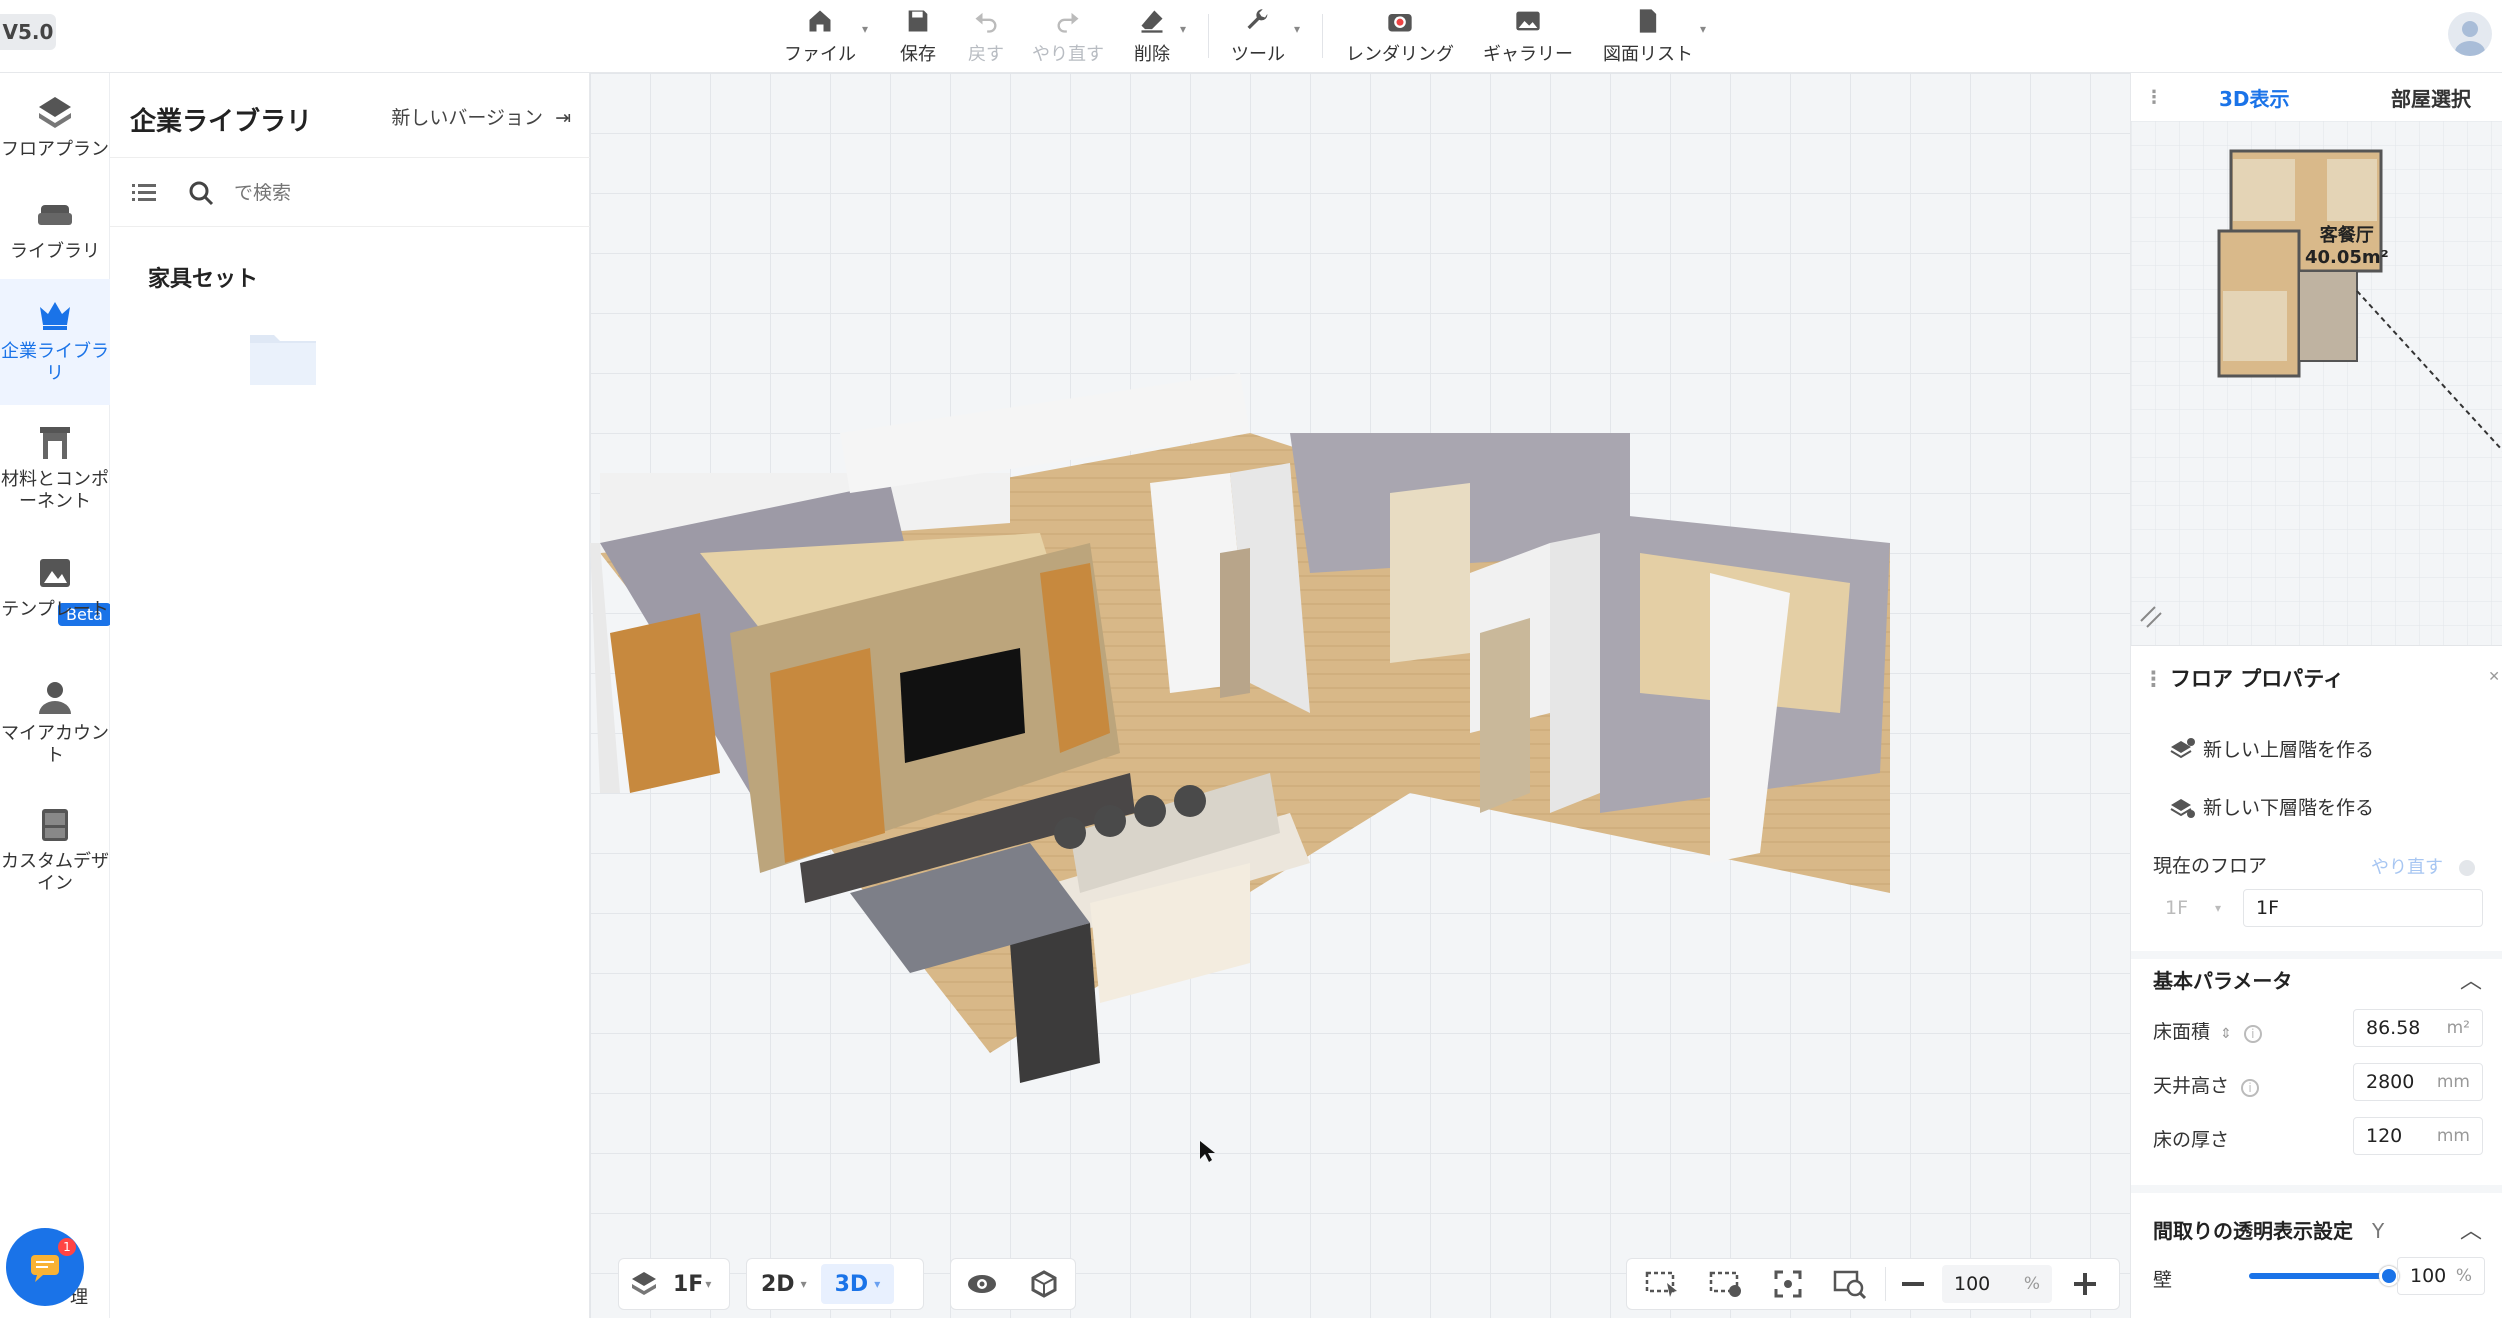  I want to click on zoom-out-icon, so click(1913, 1284).